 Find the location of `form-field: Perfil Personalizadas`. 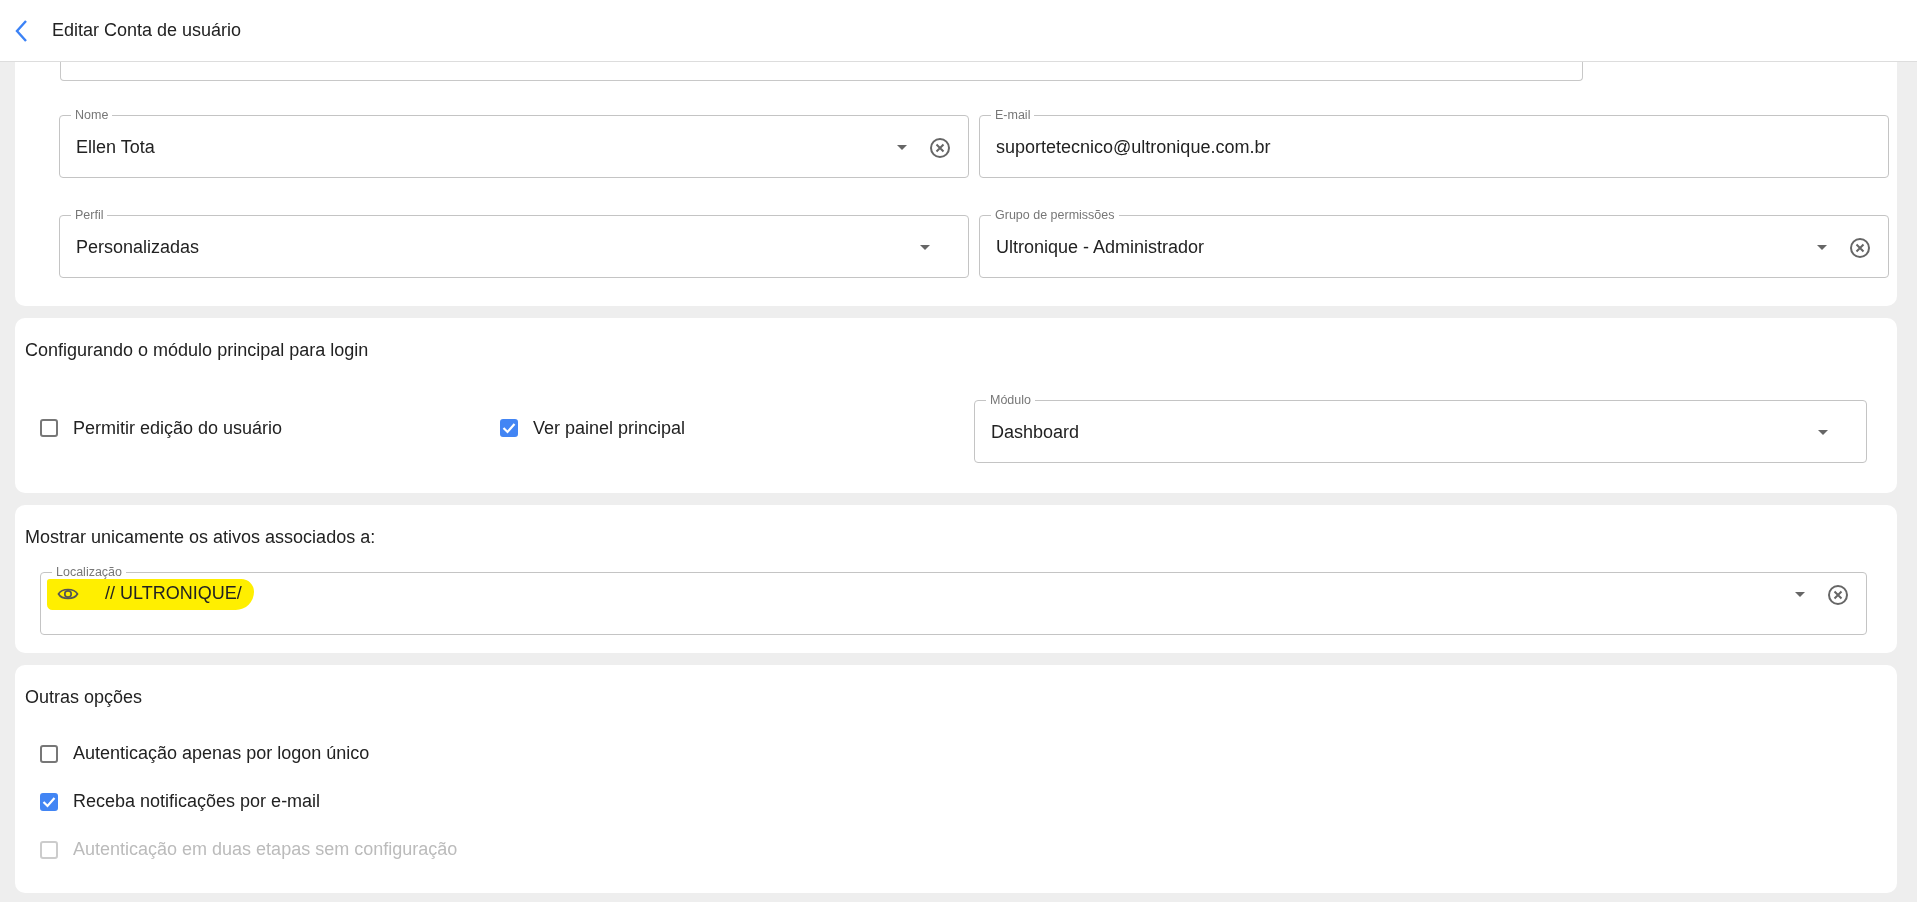

form-field: Perfil Personalizadas is located at coordinates (514, 243).